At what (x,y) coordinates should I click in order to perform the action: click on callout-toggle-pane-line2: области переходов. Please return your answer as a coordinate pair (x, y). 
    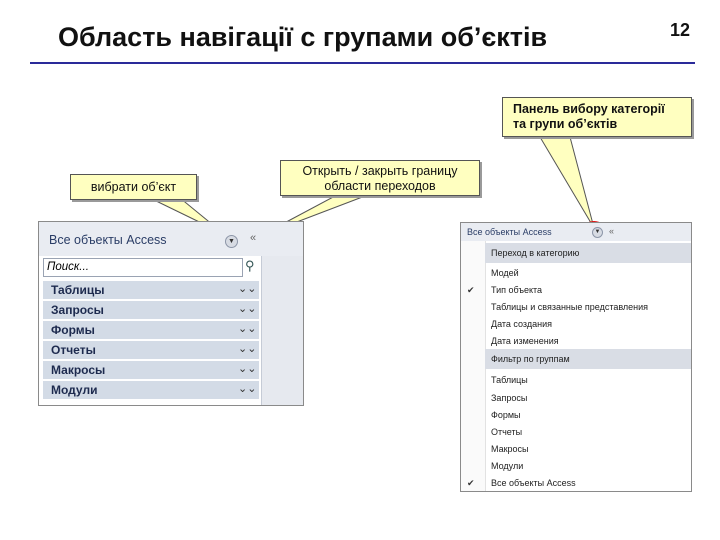
    Looking at the image, I should click on (380, 186).